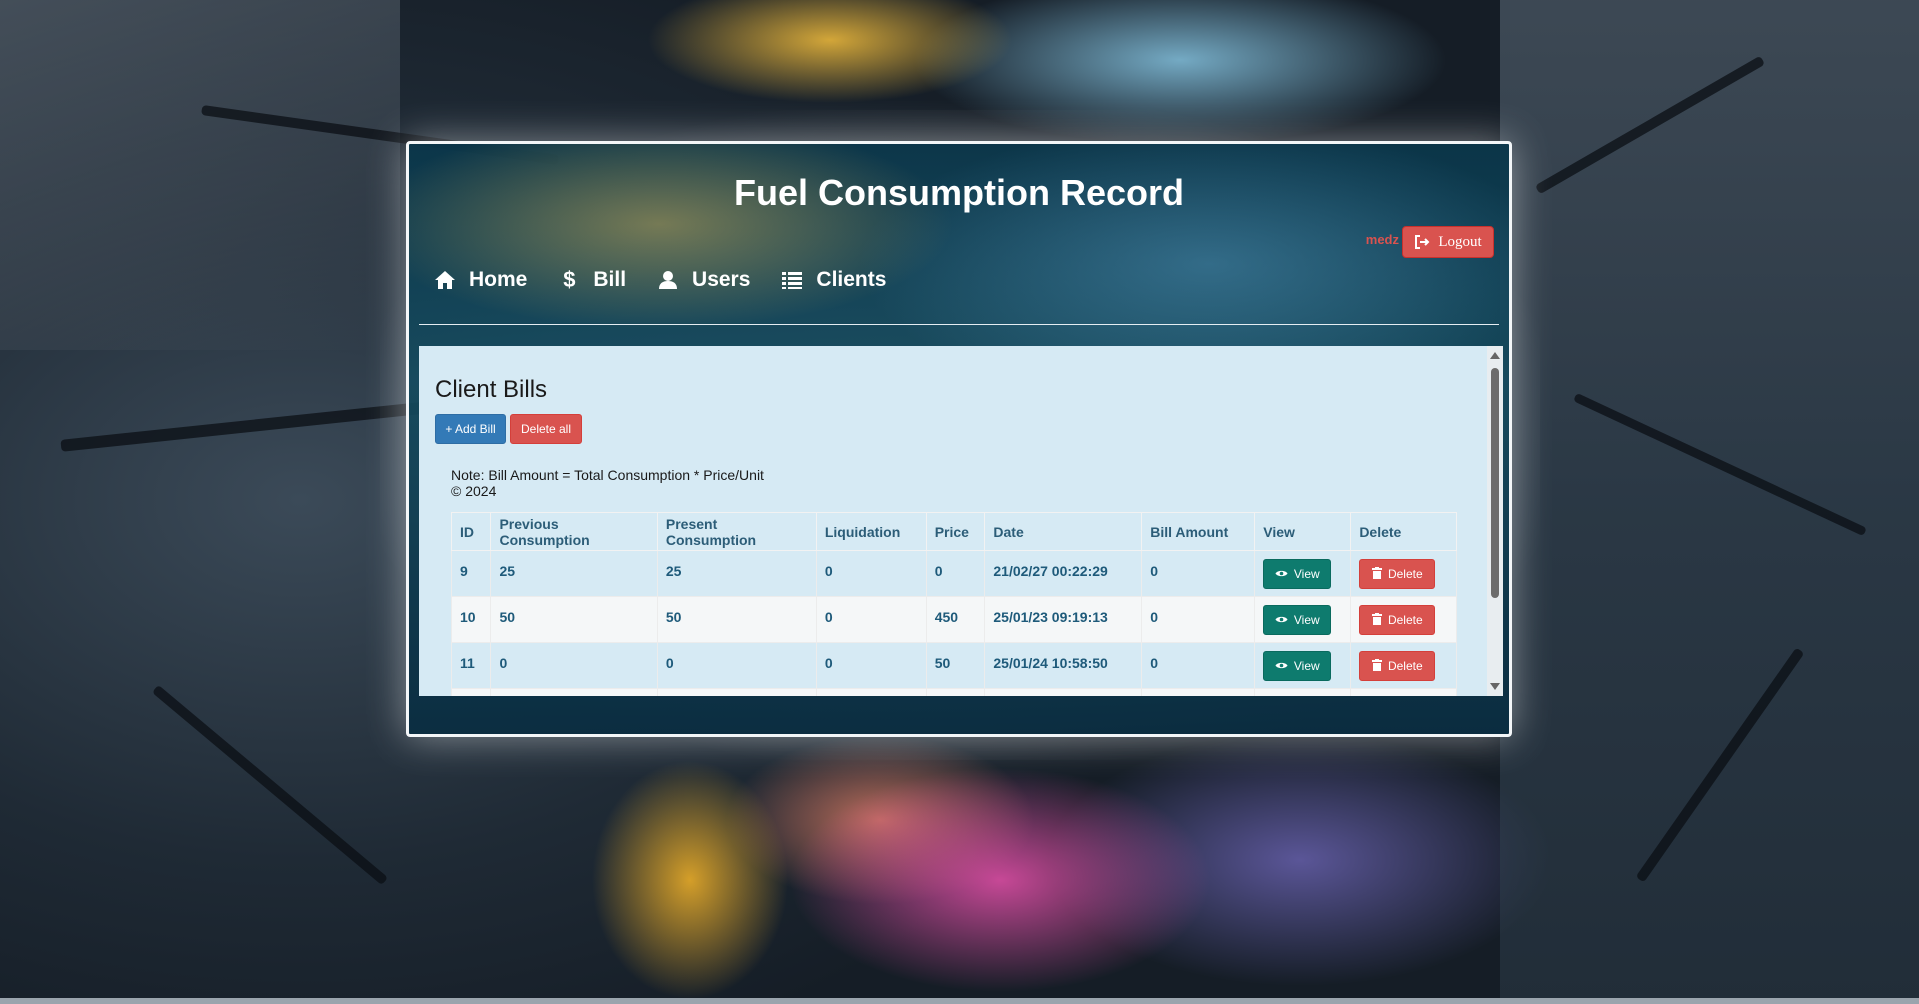  Describe the element at coordinates (959, 1001) in the screenshot. I see `window-bottom-edge` at that location.